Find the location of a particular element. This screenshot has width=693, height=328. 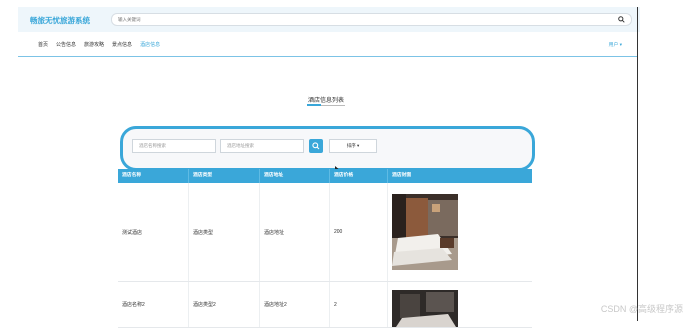

hotel-price-cell: 200 is located at coordinates (359, 232).